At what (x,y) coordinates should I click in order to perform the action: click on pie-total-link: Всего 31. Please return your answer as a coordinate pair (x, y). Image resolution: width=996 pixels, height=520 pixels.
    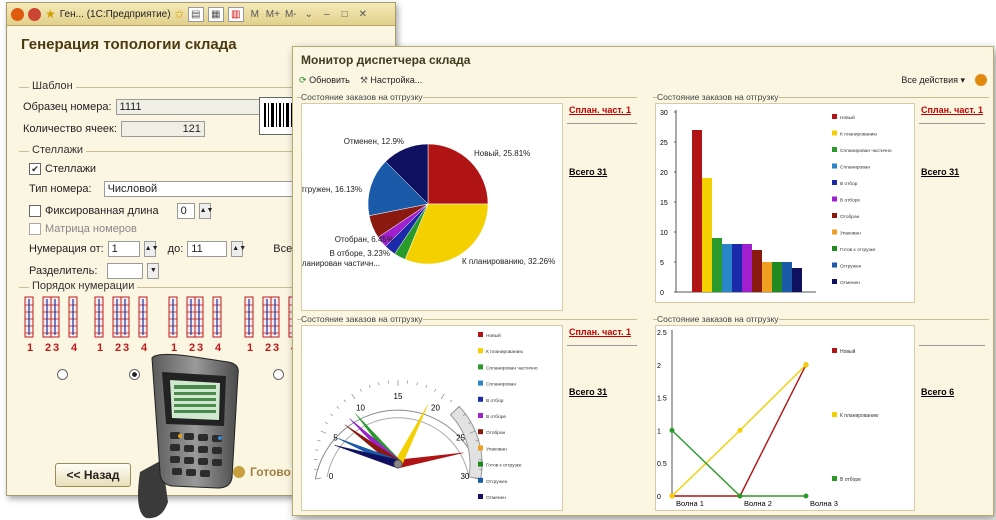
    Looking at the image, I should click on (588, 172).